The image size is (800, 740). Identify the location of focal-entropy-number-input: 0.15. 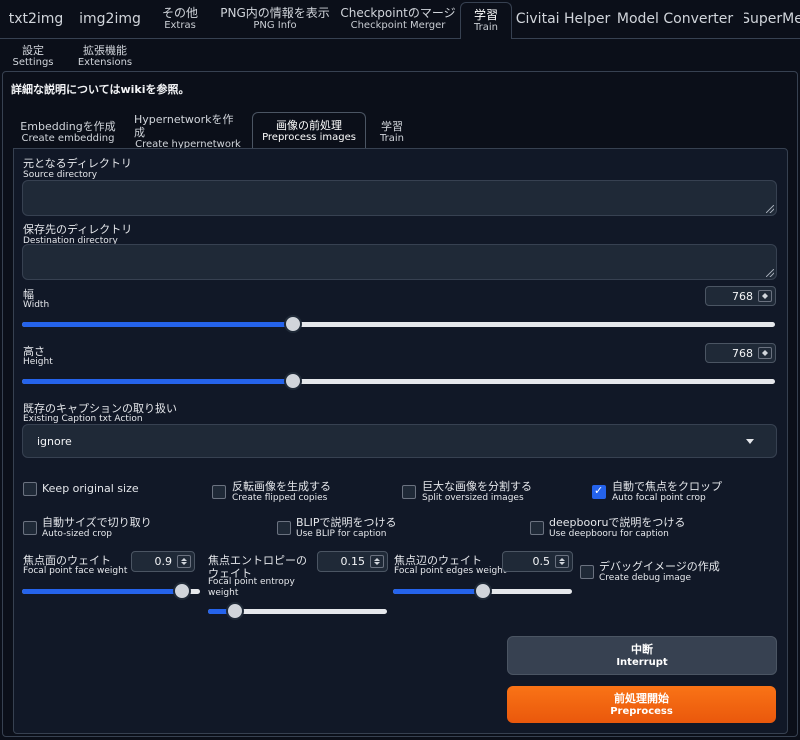
(352, 561).